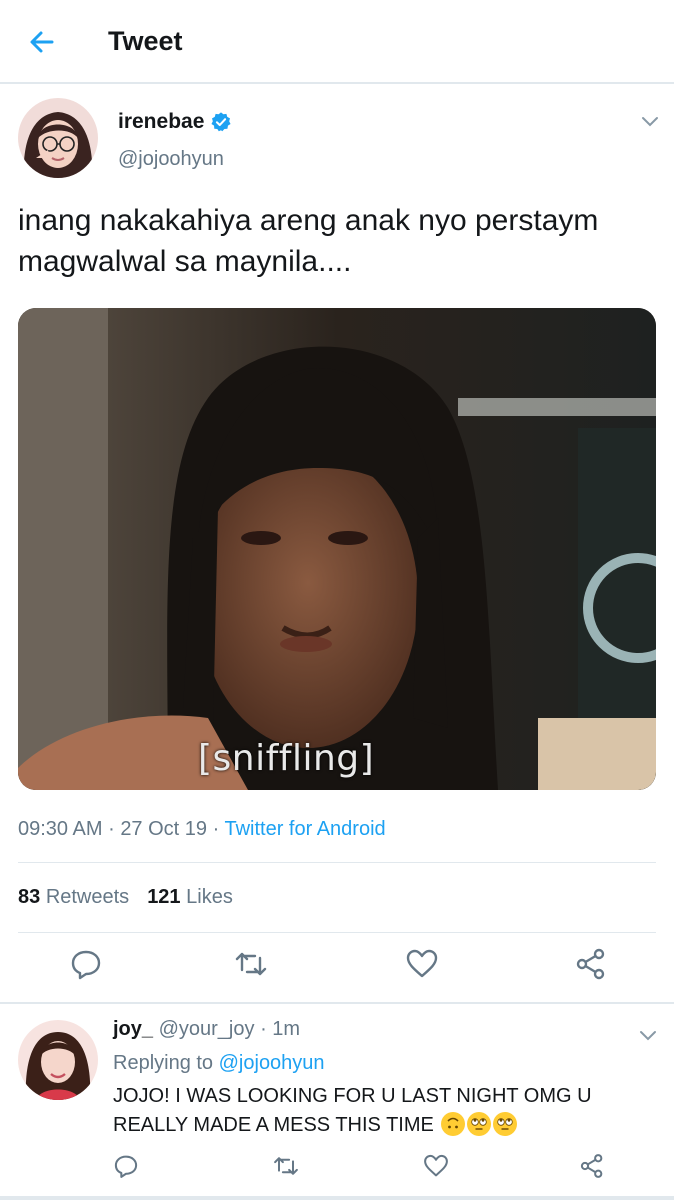 The width and height of the screenshot is (674, 1200). What do you see at coordinates (337, 1172) in the screenshot?
I see `reply-action-bar` at bounding box center [337, 1172].